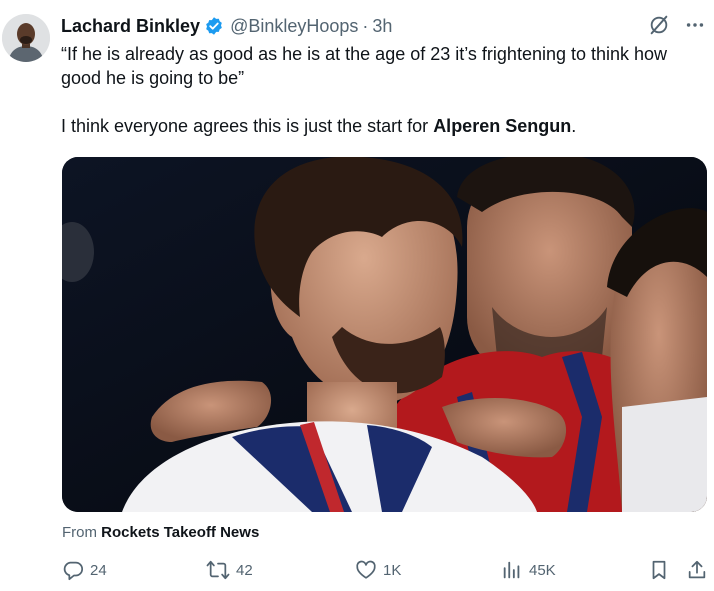  I want to click on source-name-link: Rockets Takeoff News, so click(180, 532).